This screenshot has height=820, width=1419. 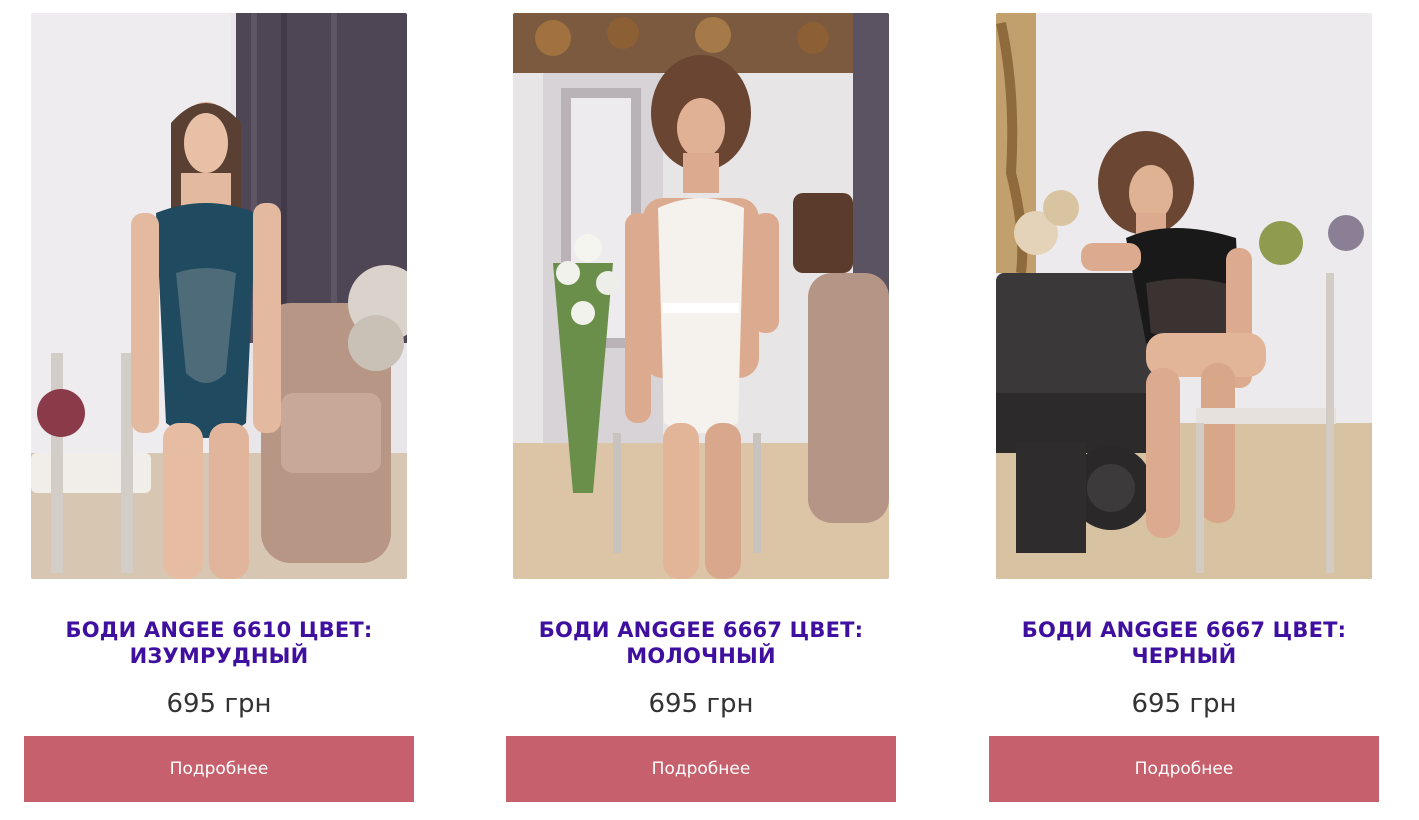 What do you see at coordinates (701, 643) in the screenshot?
I see `product-title: БОДИ ANGGEE 6667 ЦВЕТ: МОЛОЧНЫЙ` at bounding box center [701, 643].